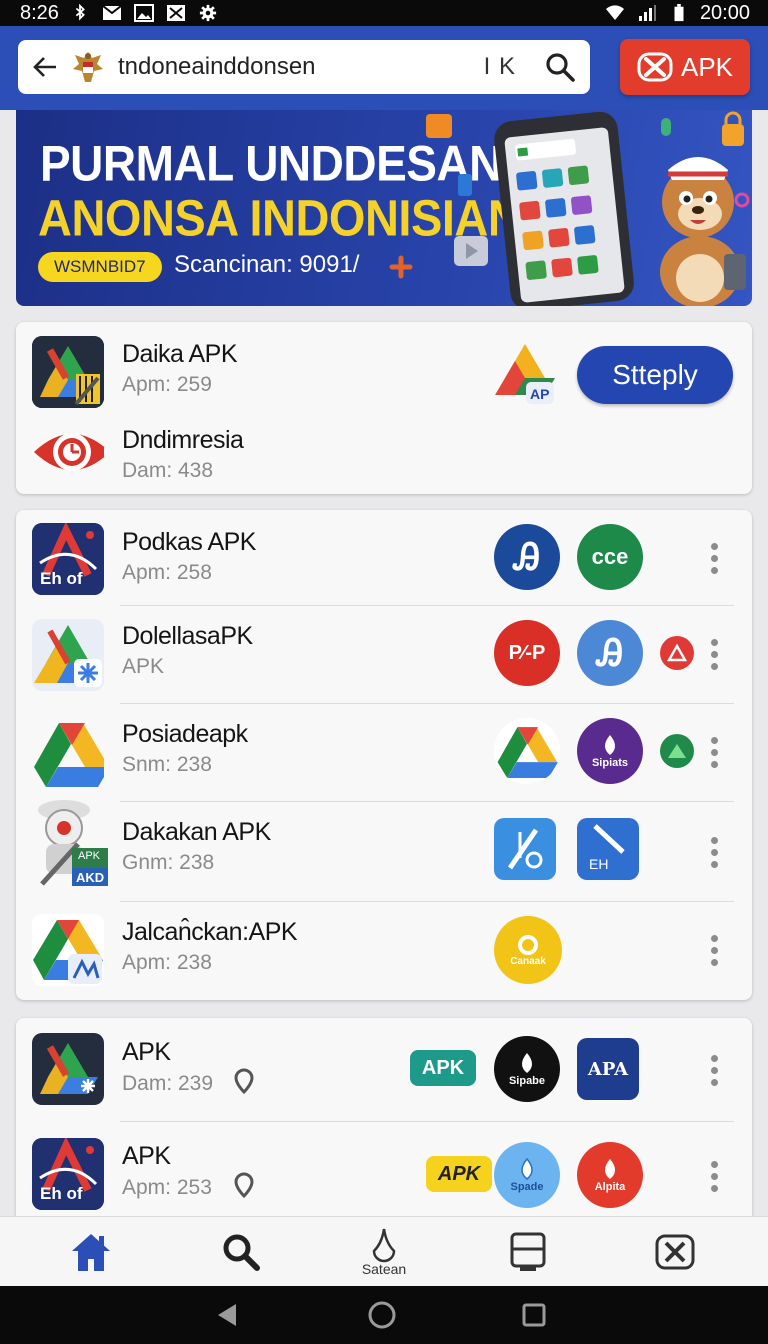  I want to click on system-recents-icon, so click(534, 1315).